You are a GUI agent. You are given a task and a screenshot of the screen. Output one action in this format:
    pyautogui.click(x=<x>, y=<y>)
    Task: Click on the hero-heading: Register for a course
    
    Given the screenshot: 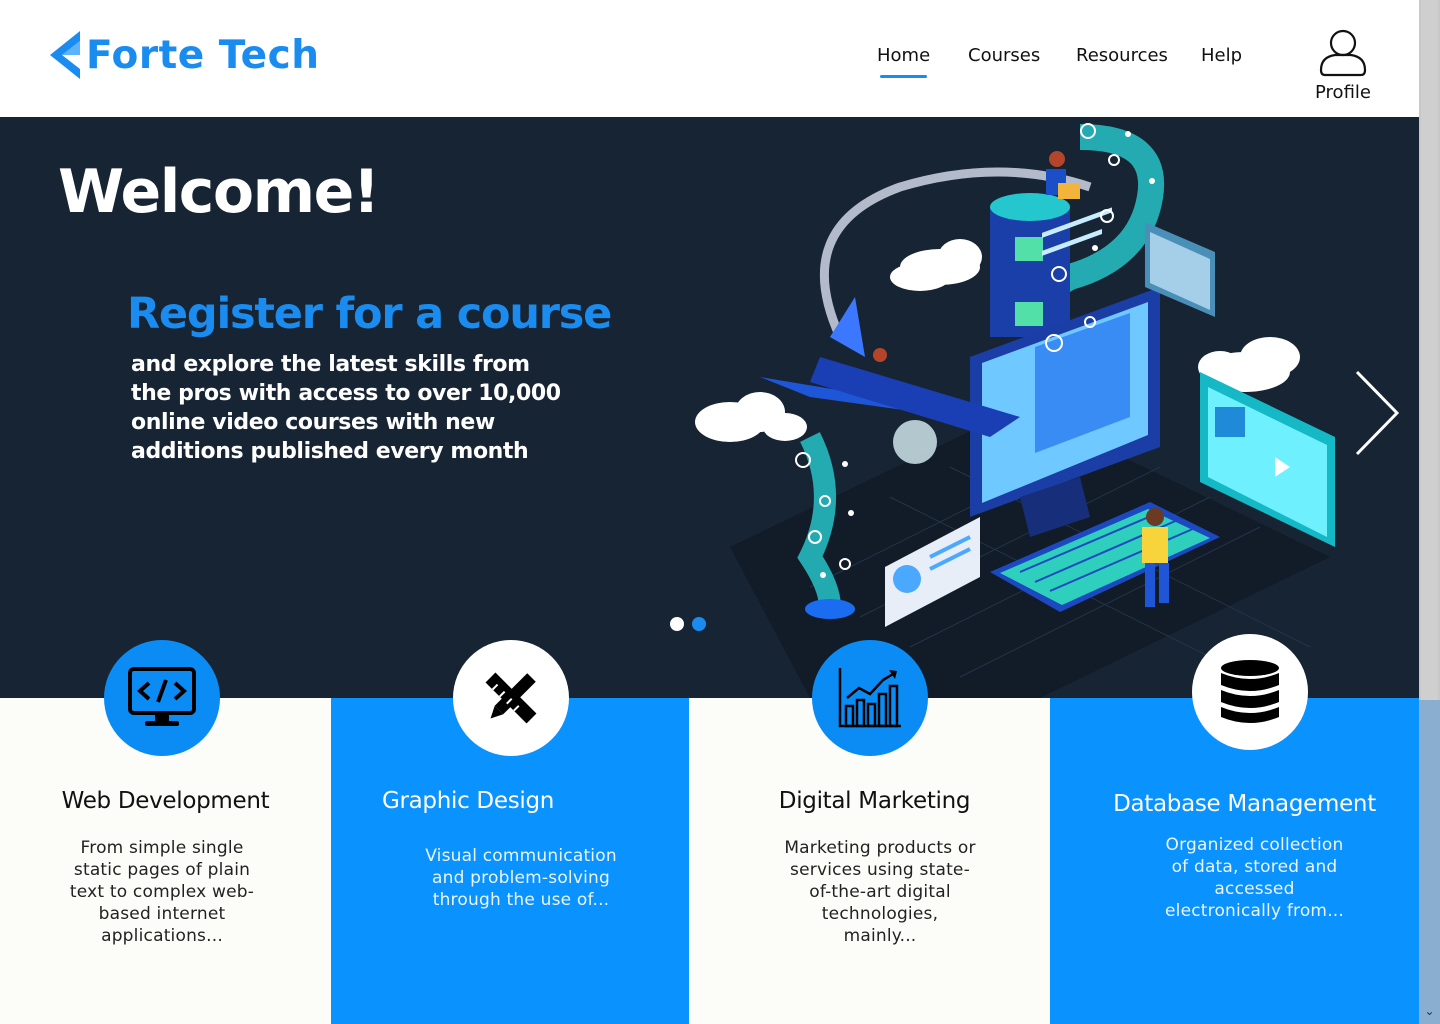 What is the action you would take?
    pyautogui.click(x=369, y=314)
    